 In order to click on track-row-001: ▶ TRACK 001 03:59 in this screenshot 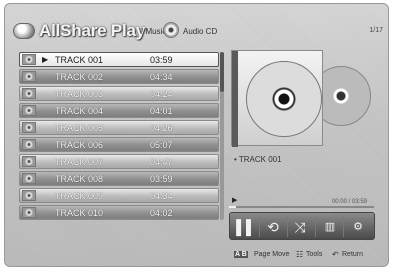, I will do `click(119, 59)`.